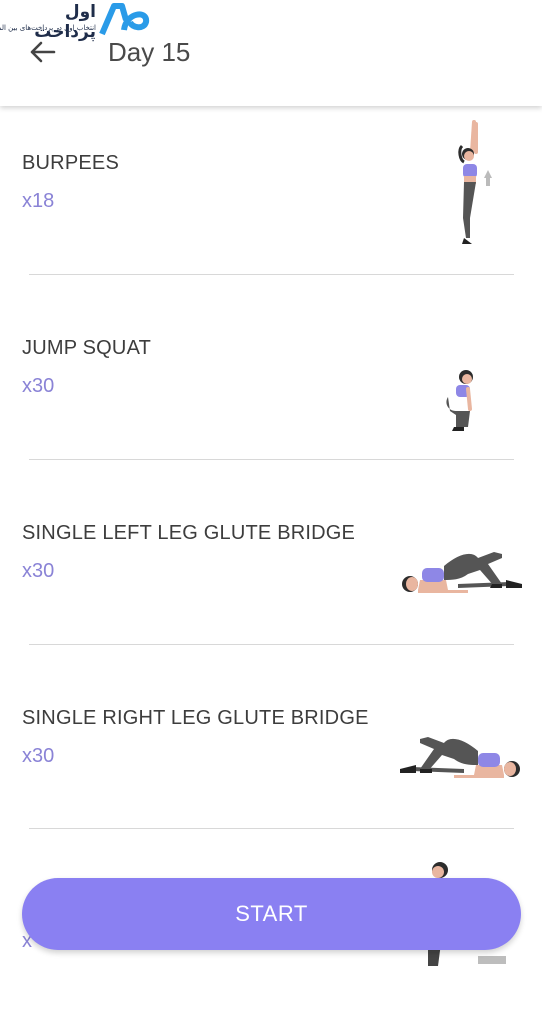  Describe the element at coordinates (87, 348) in the screenshot. I see `exercise-name: JUMP SQUAT` at that location.